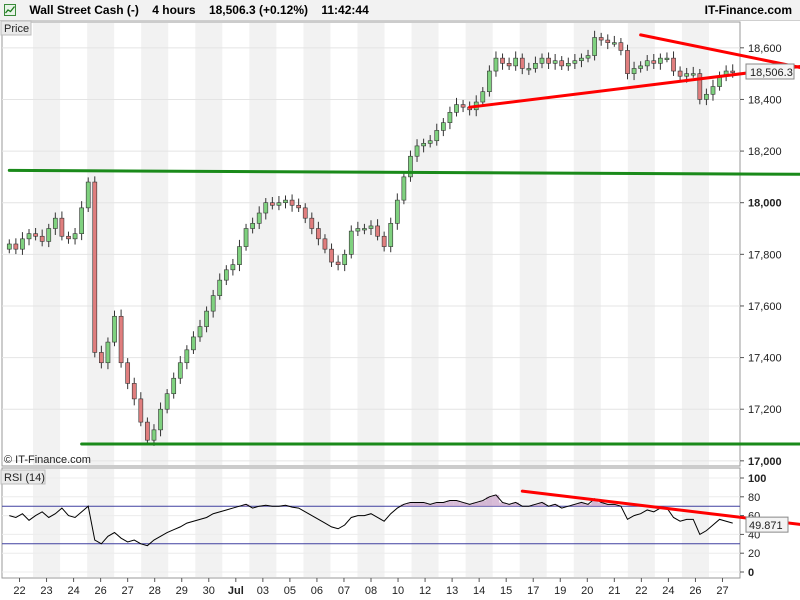  What do you see at coordinates (263, 591) in the screenshot?
I see `x-tick-label: 03` at bounding box center [263, 591].